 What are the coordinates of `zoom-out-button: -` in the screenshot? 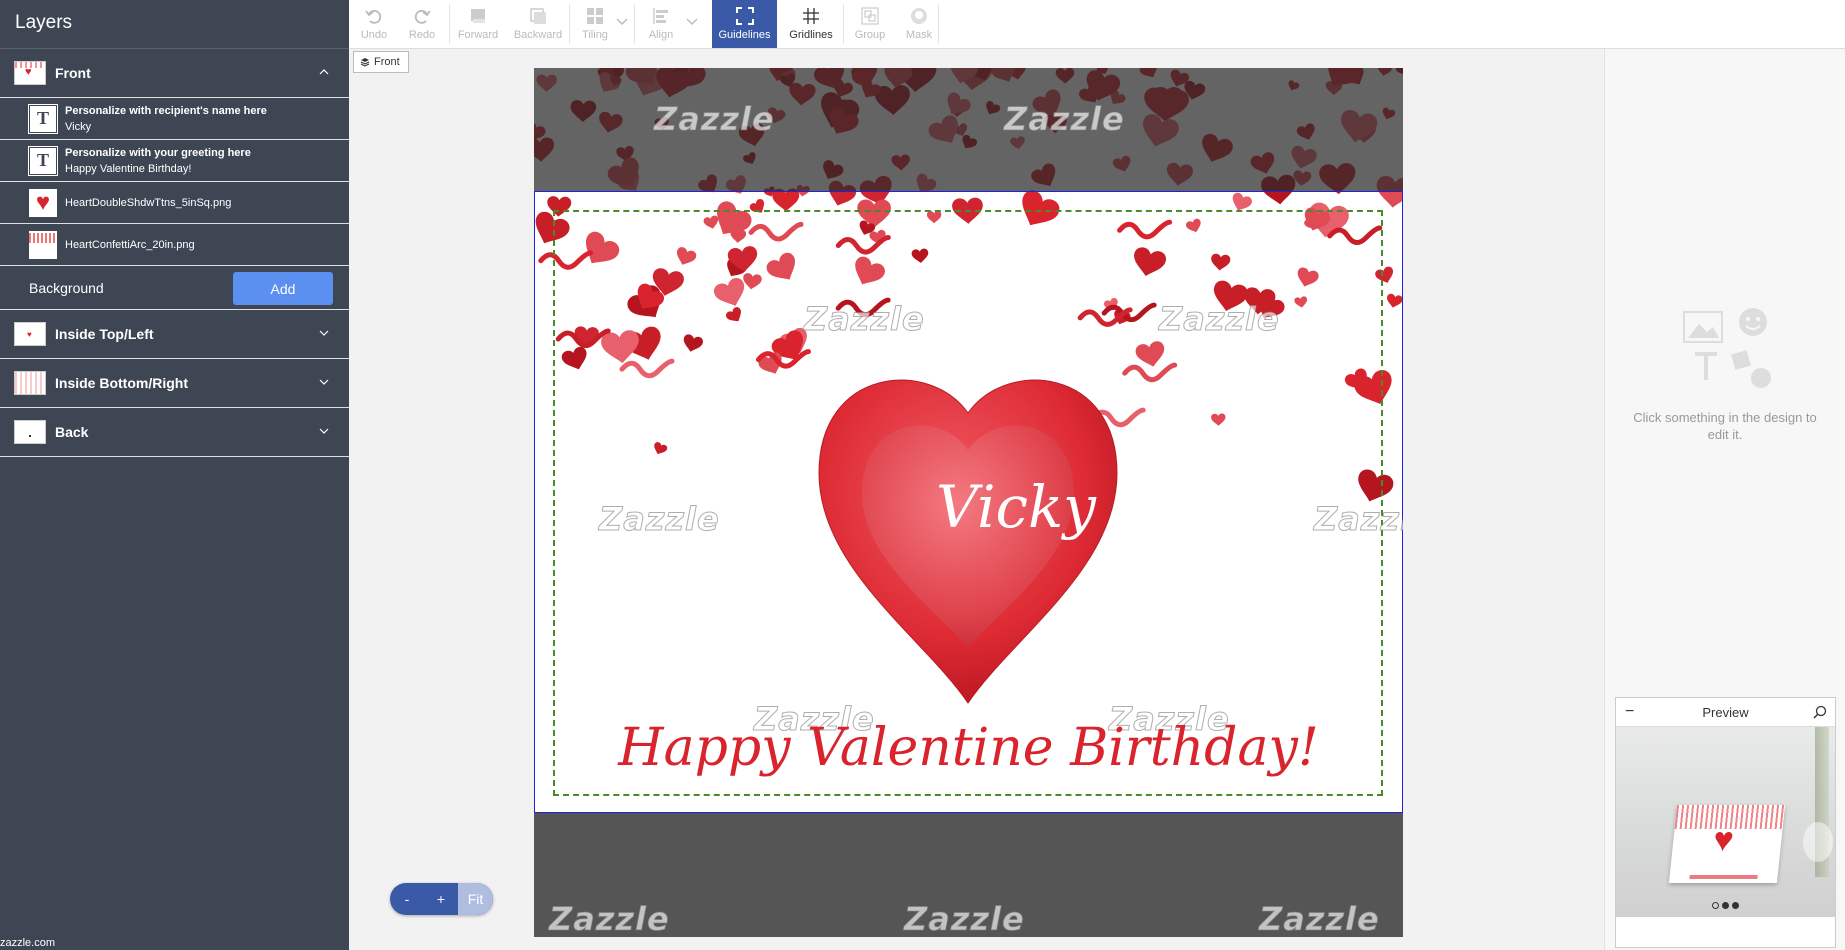 It's located at (407, 899).